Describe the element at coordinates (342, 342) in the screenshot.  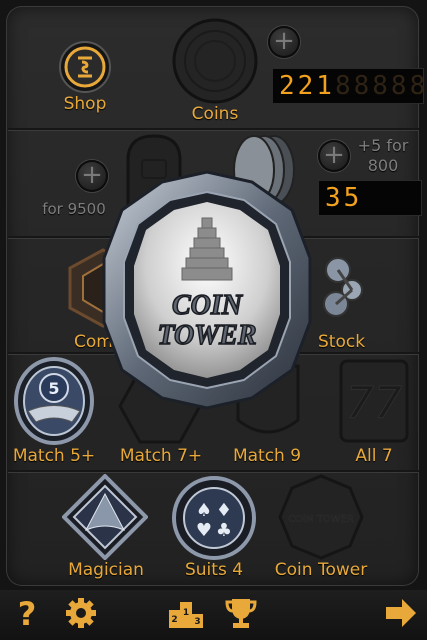
I see `row3-right-label: Stock` at that location.